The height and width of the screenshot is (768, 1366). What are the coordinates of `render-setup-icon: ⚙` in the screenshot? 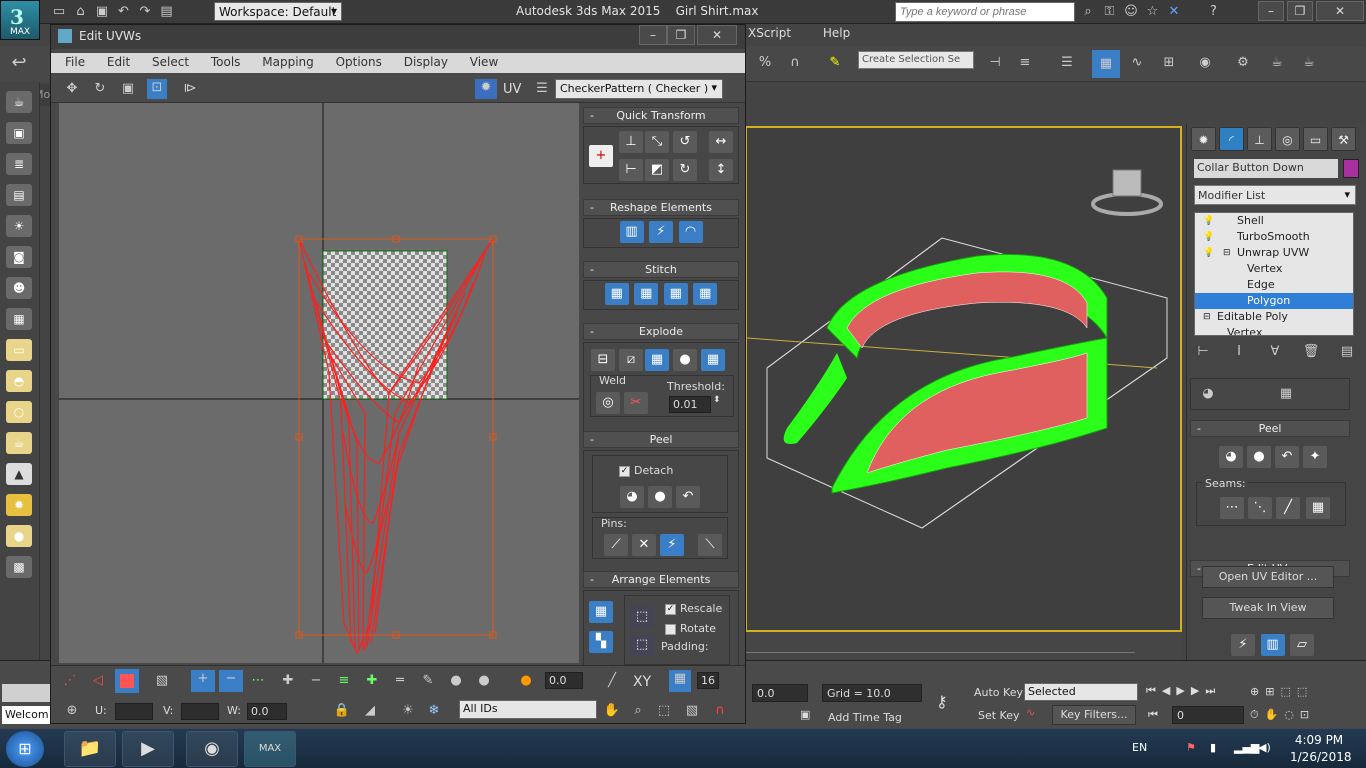 It's located at (1243, 63).